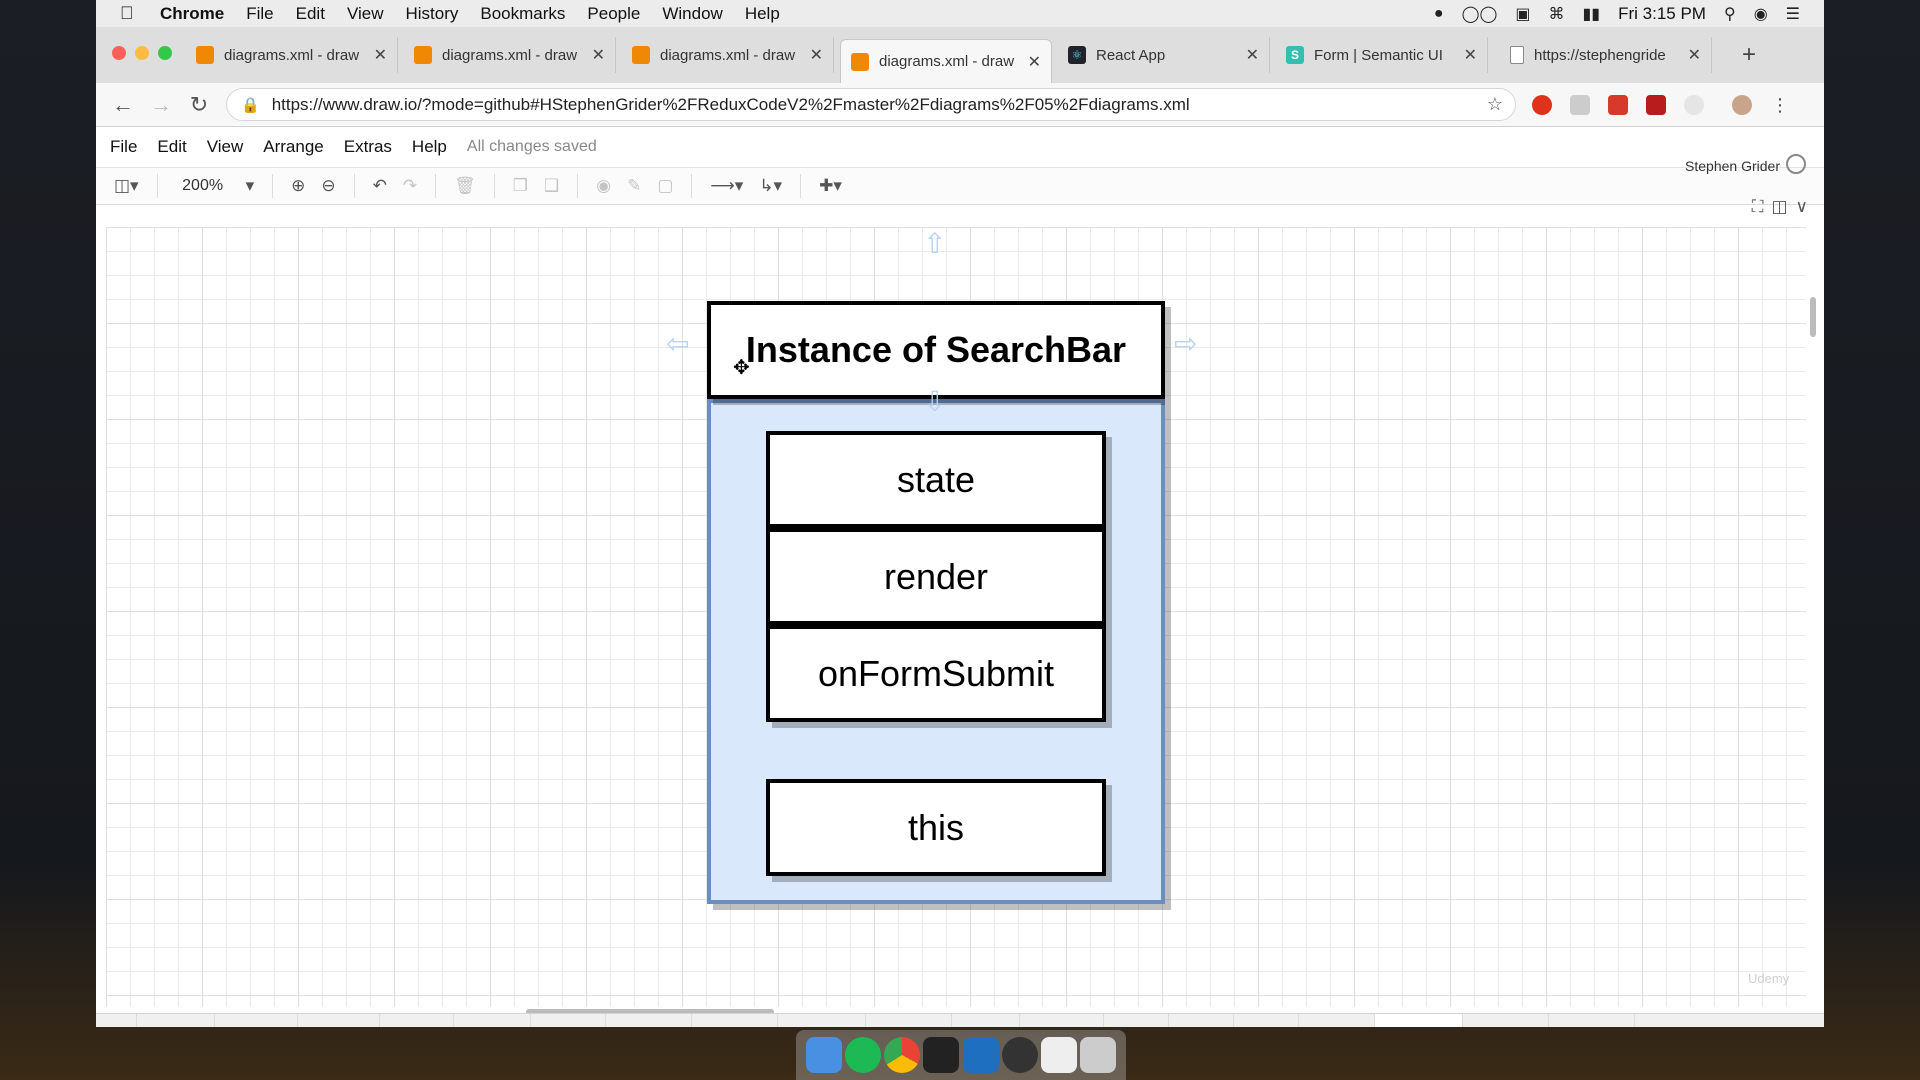  Describe the element at coordinates (1730, 14) in the screenshot. I see `spotlight-search-icon: ⚲` at that location.